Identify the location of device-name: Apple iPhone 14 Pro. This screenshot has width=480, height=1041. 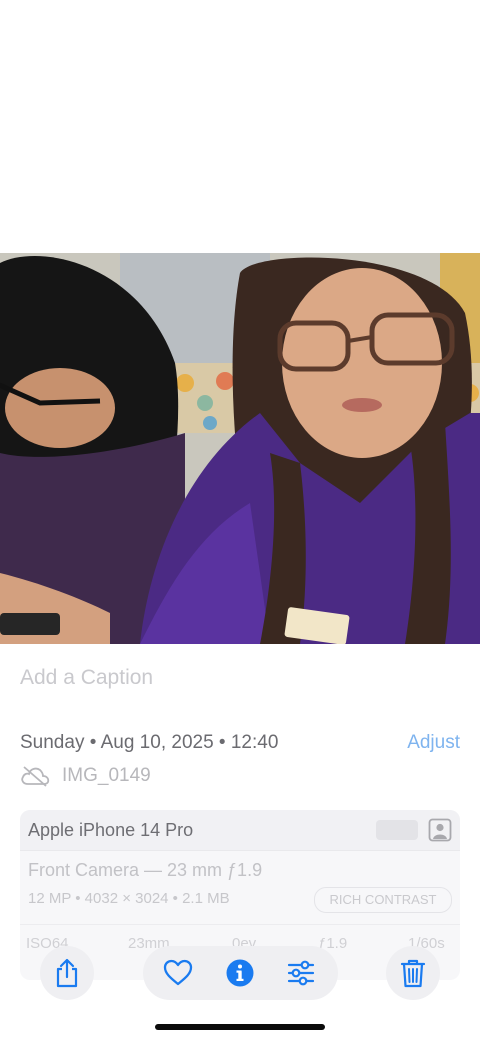
(111, 830).